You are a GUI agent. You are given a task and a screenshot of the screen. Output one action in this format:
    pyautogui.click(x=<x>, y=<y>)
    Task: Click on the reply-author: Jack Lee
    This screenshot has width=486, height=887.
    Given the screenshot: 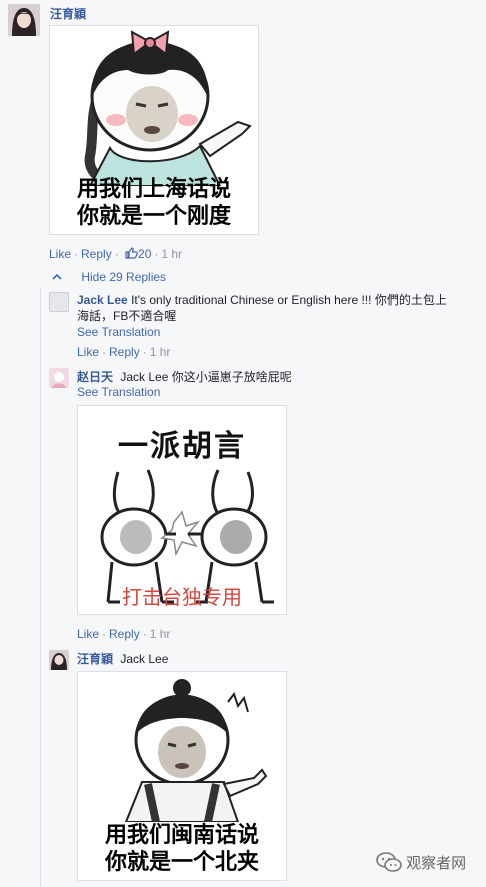 What is the action you would take?
    pyautogui.click(x=102, y=300)
    